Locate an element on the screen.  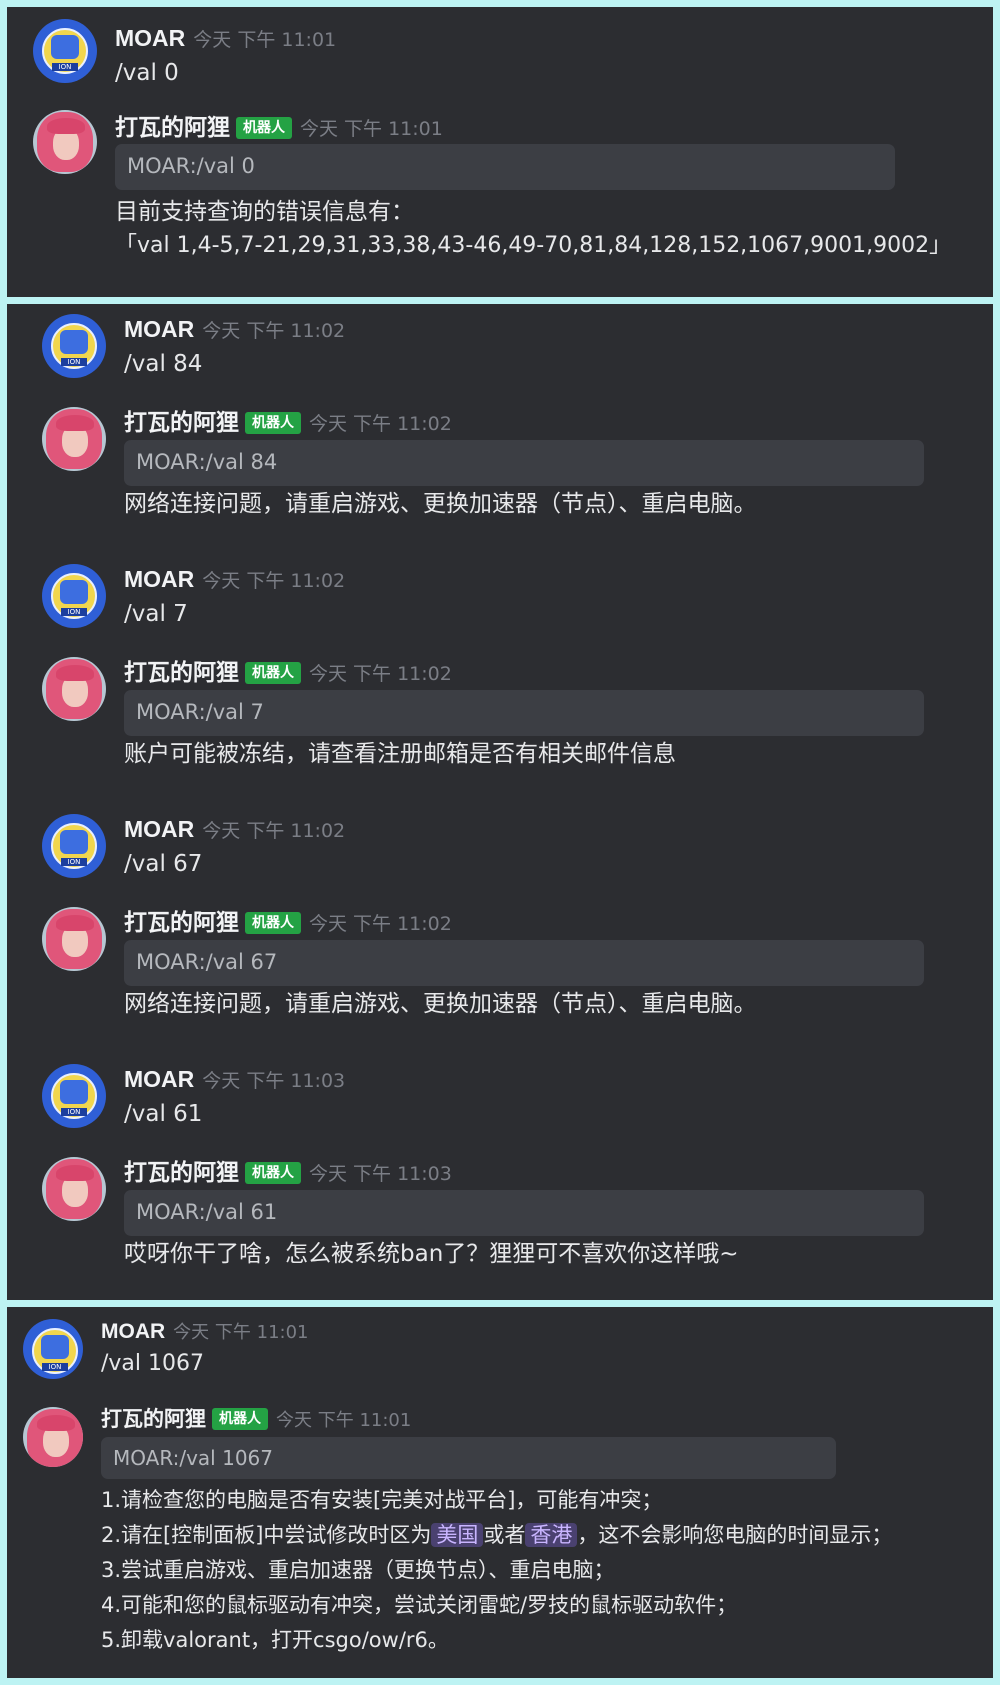
reply-quote: MOAR:/val 84 is located at coordinates (524, 463).